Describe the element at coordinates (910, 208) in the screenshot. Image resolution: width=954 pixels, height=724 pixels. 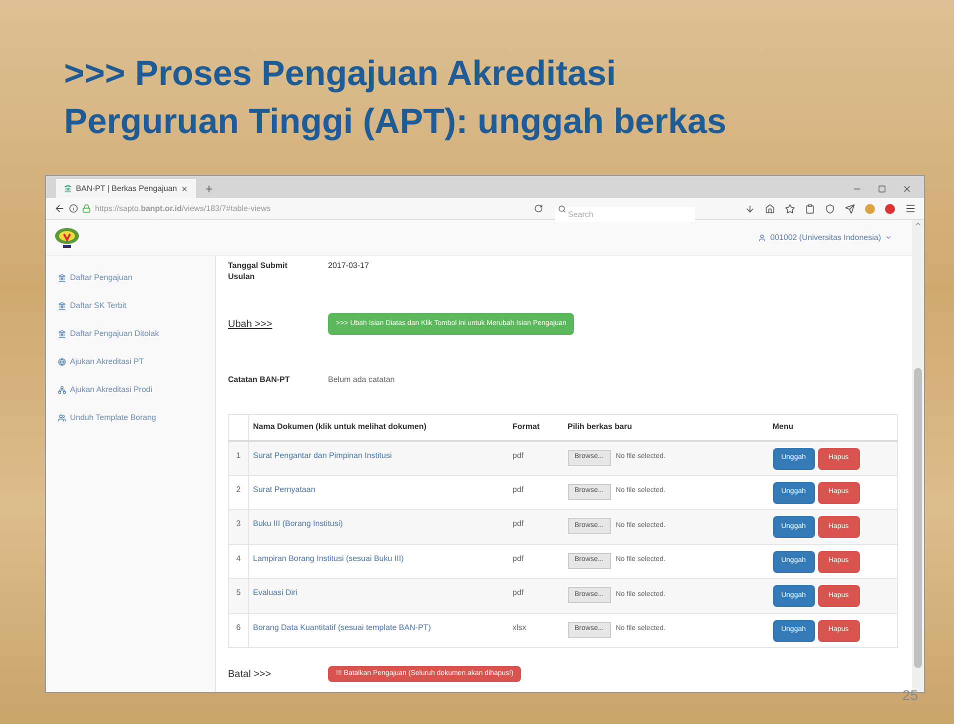
I see `menu-icon` at that location.